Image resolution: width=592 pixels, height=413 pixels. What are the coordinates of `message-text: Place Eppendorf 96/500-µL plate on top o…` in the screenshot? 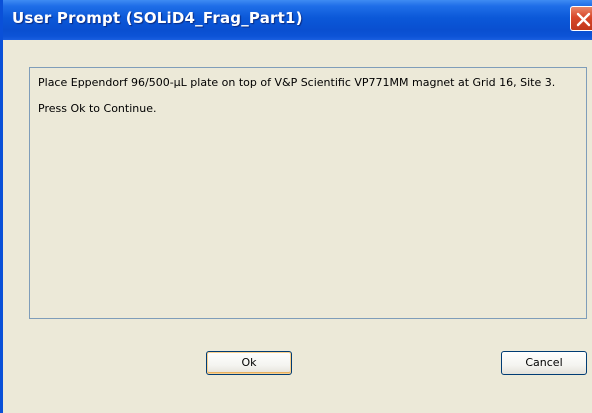 It's located at (308, 102).